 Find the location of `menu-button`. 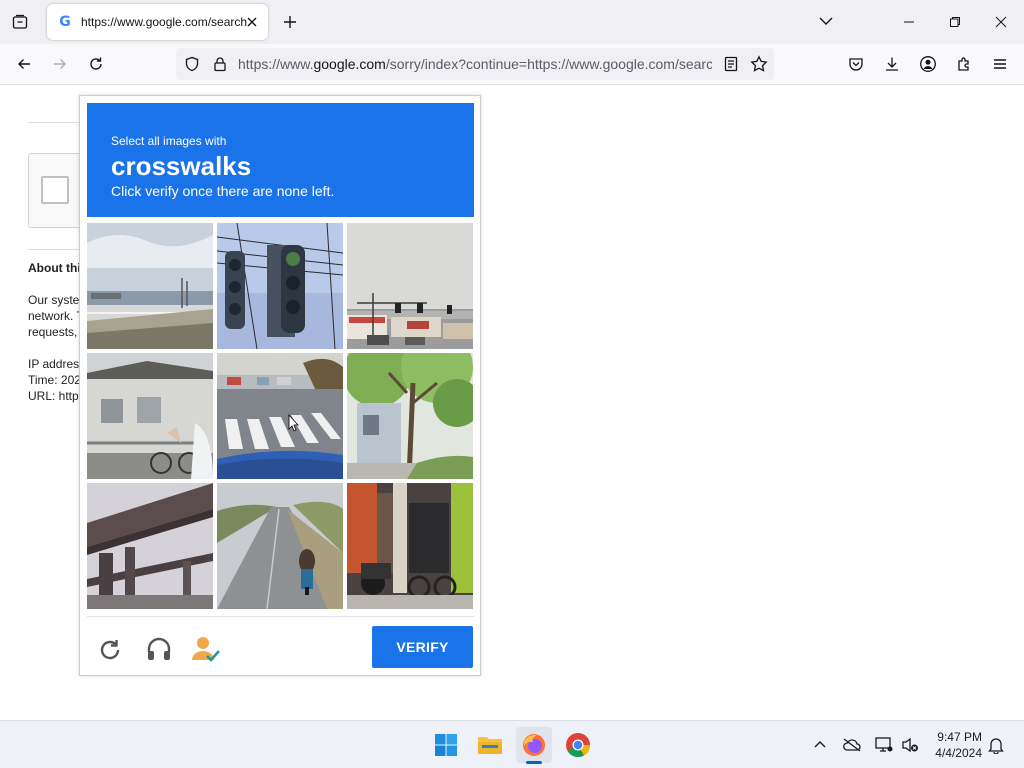

menu-button is located at coordinates (1000, 64).